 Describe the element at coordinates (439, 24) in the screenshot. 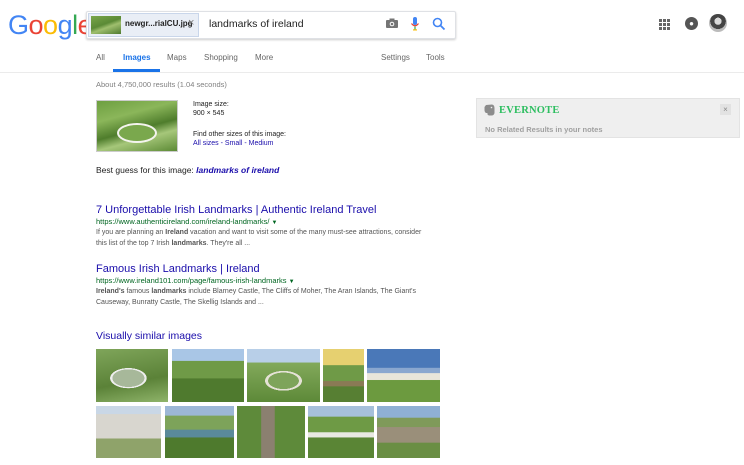

I see `search-icon` at that location.